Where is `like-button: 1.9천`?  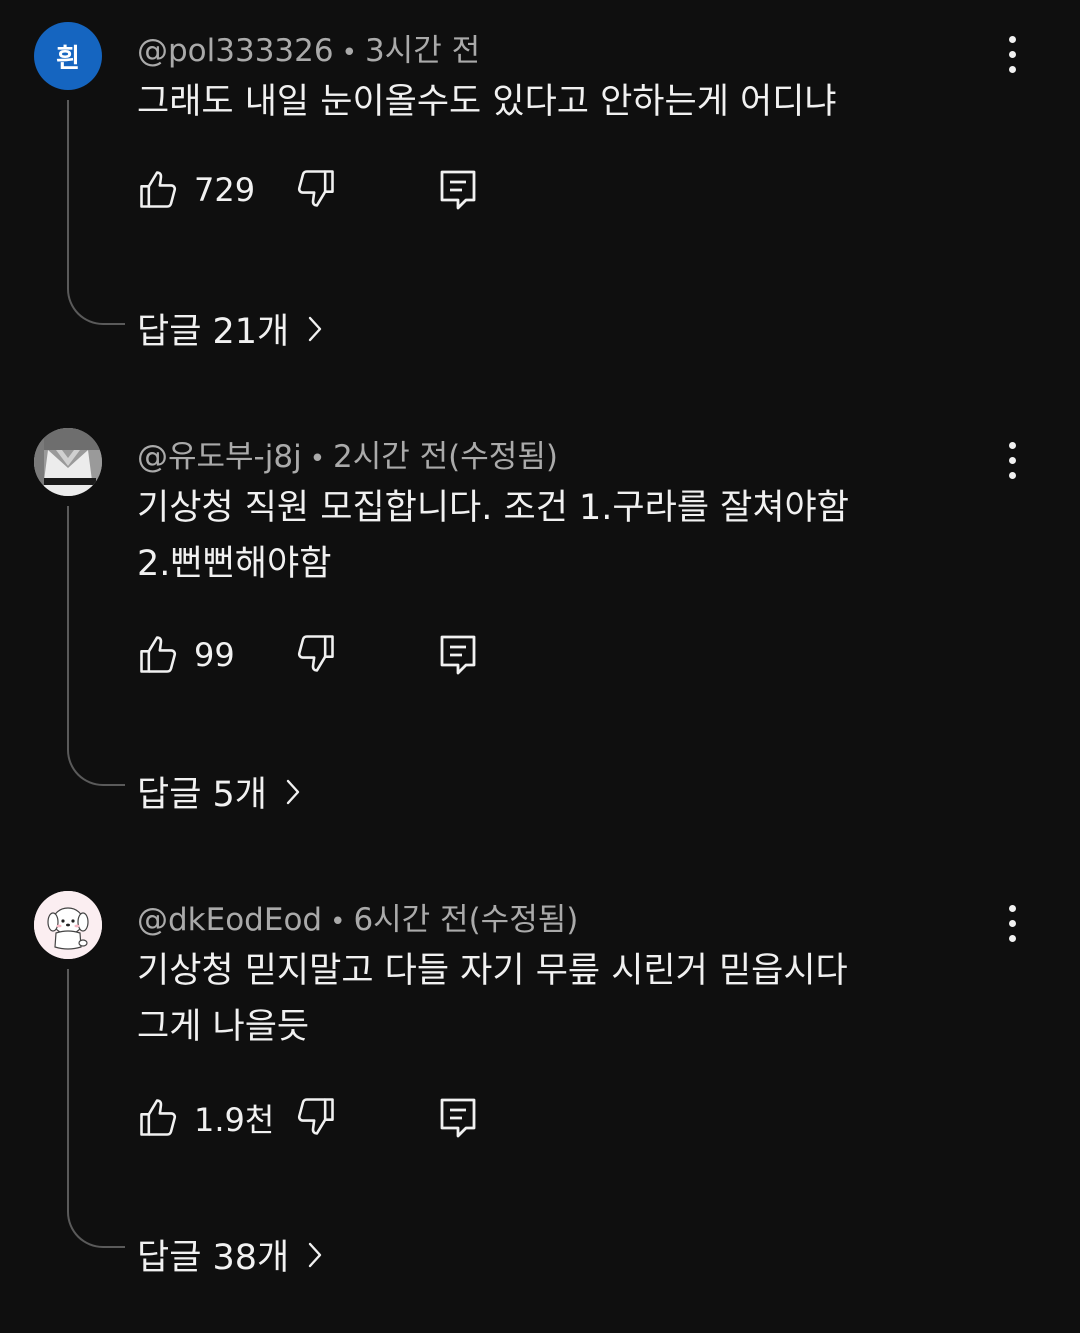
like-button: 1.9천 is located at coordinates (205, 1118).